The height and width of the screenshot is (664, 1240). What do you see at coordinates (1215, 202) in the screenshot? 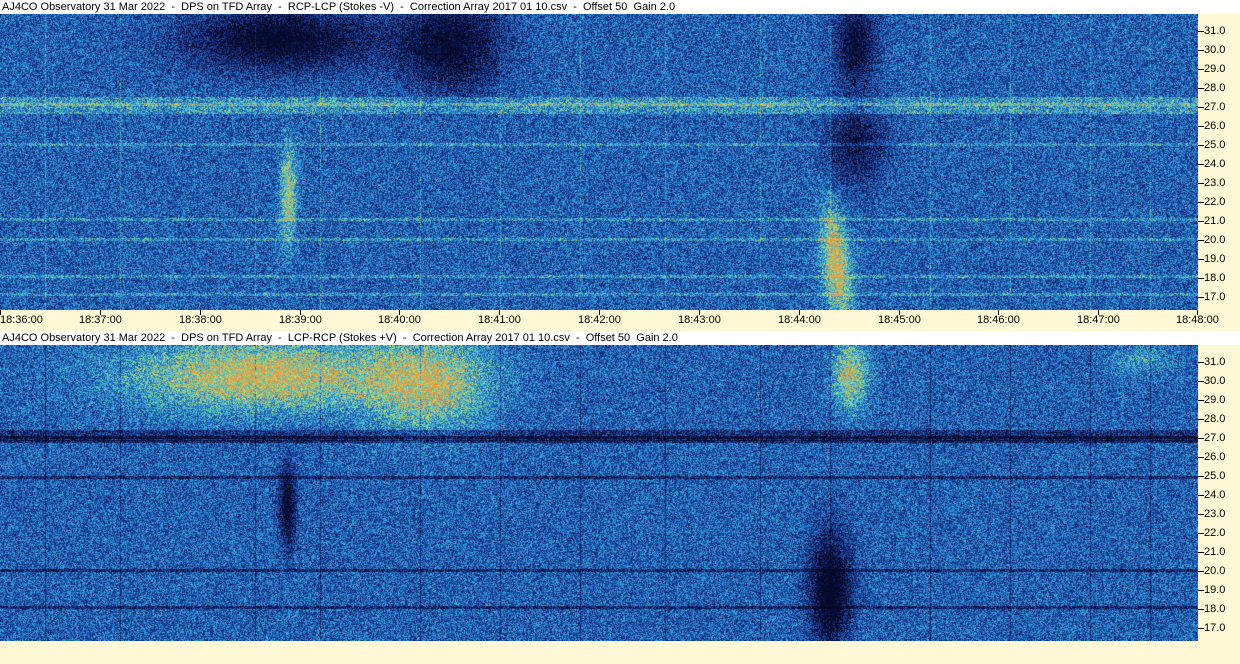
I see `freq1-ytick-label: 22.0` at bounding box center [1215, 202].